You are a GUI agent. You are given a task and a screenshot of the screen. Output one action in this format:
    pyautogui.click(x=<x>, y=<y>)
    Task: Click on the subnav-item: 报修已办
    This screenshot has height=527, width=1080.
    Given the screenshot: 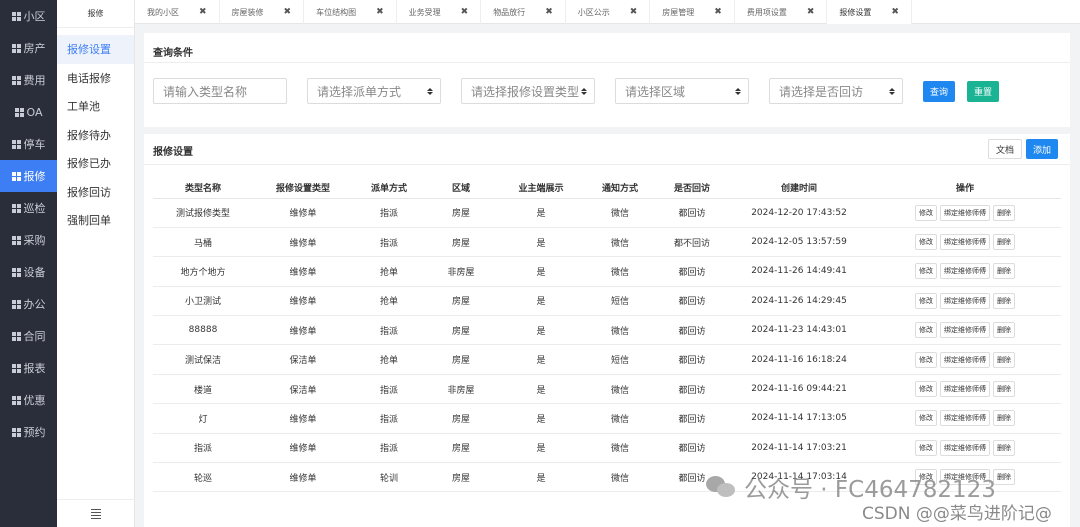 What is the action you would take?
    pyautogui.click(x=95, y=163)
    